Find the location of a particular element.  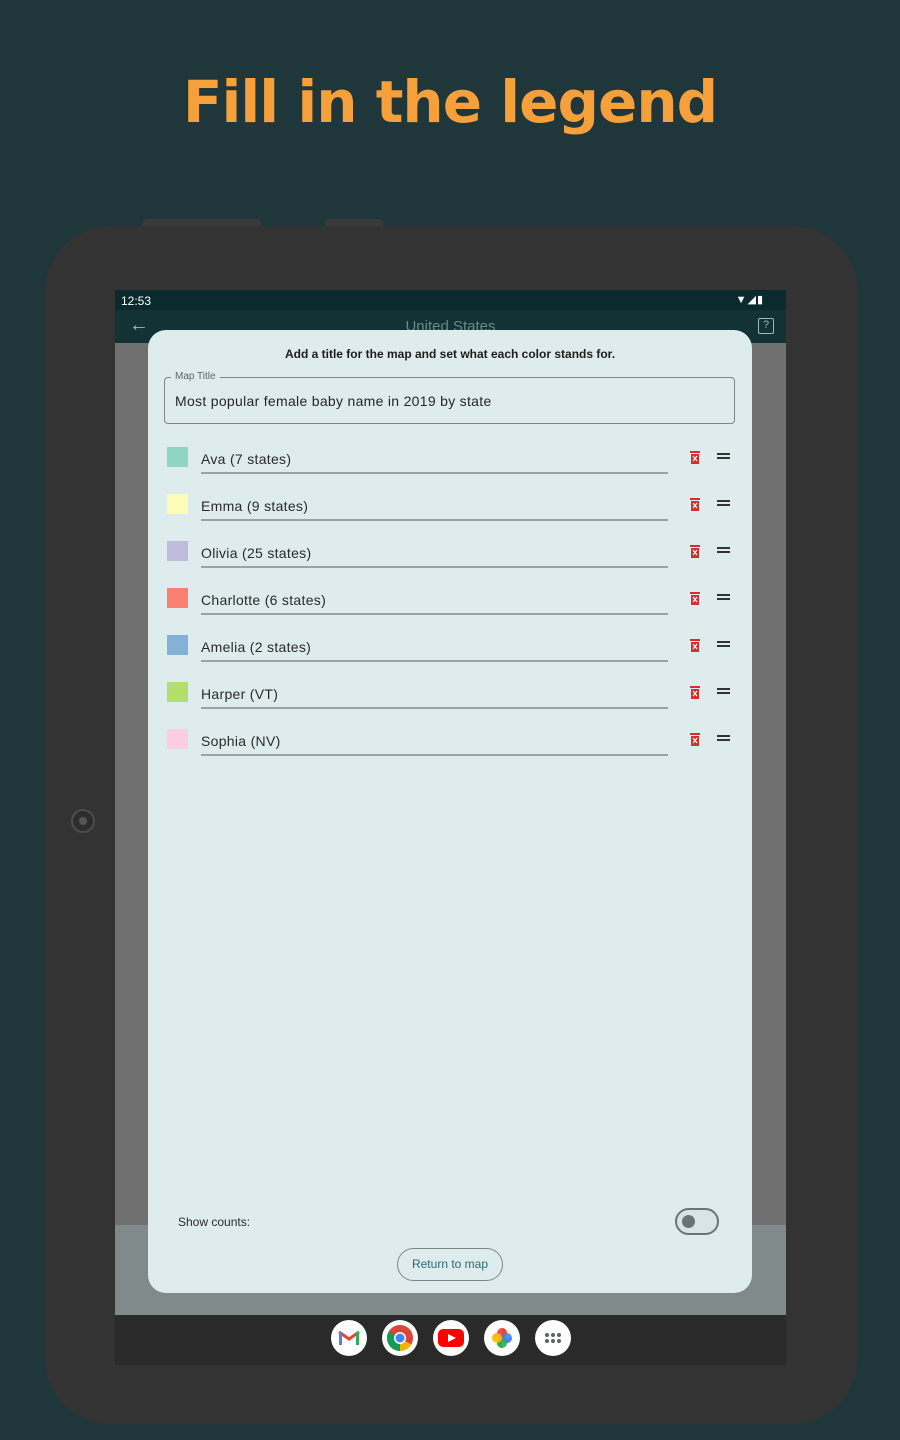

legend-row: Emma (9 states) is located at coordinates (450, 517).